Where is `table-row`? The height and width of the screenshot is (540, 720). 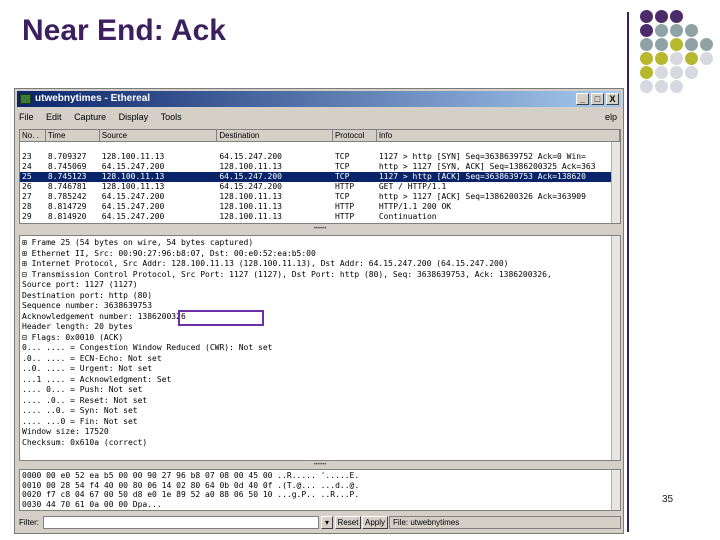 table-row is located at coordinates (320, 147).